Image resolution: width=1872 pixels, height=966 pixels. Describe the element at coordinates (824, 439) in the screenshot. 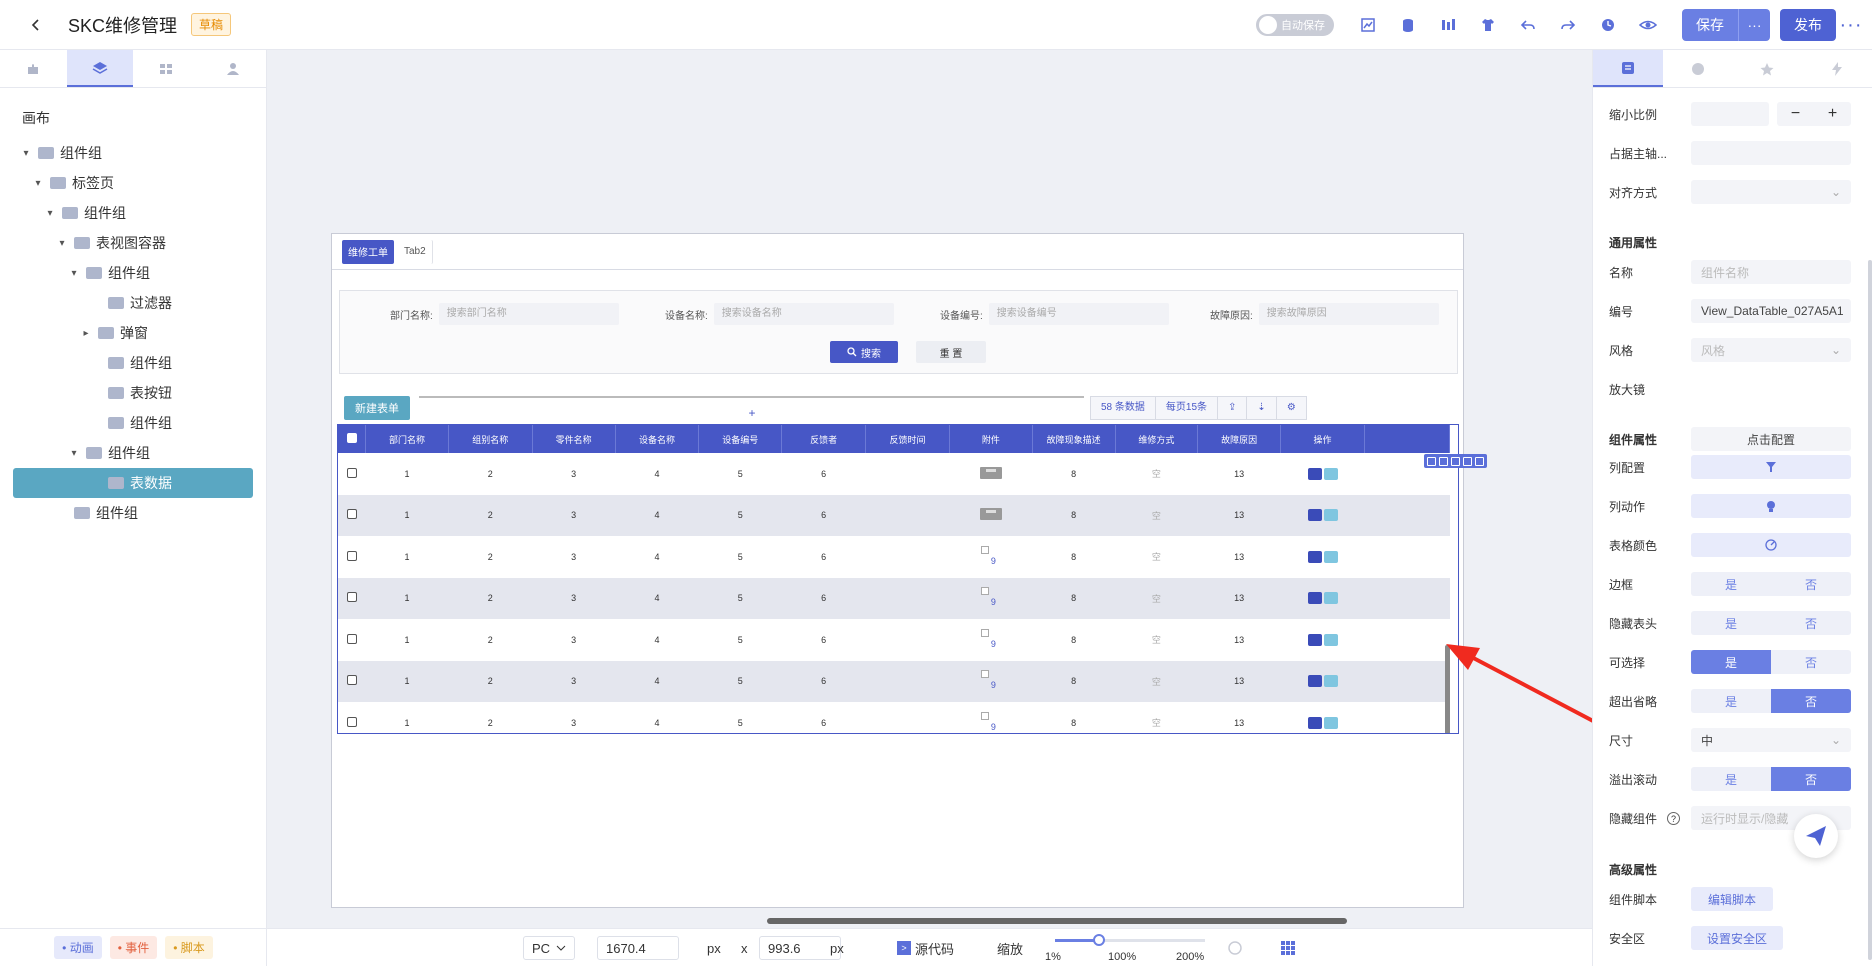

I see `column-header: 反馈者` at that location.